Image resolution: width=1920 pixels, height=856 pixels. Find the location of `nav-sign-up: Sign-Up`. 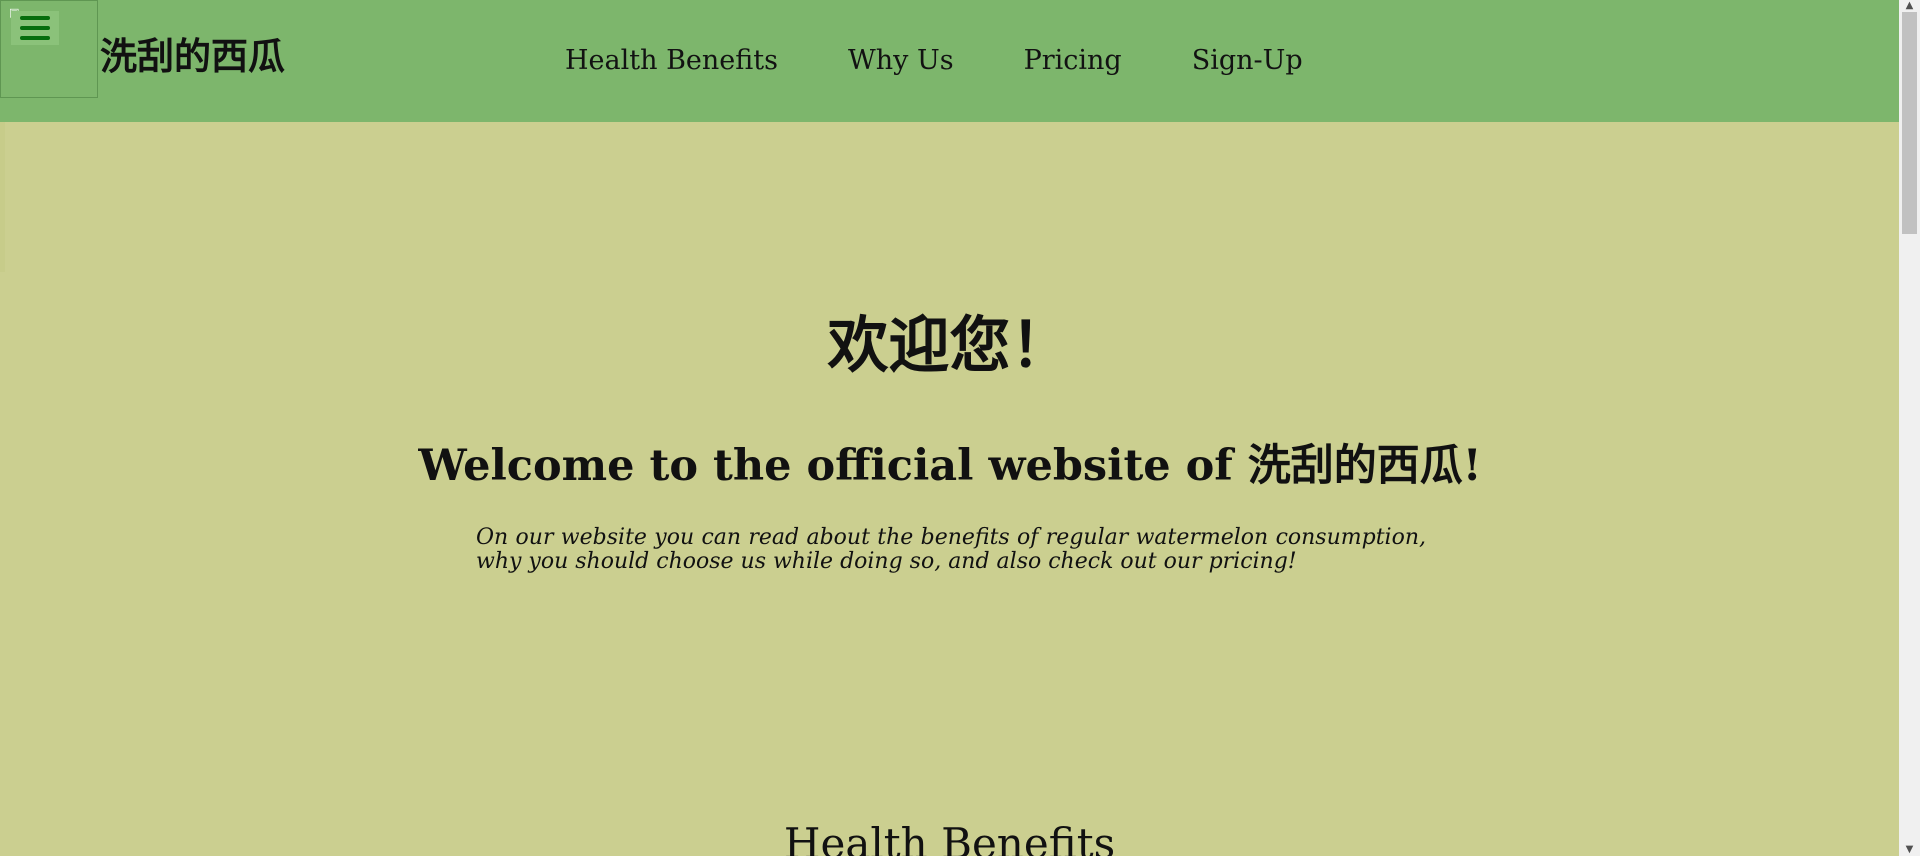

nav-sign-up: Sign-Up is located at coordinates (1247, 61).